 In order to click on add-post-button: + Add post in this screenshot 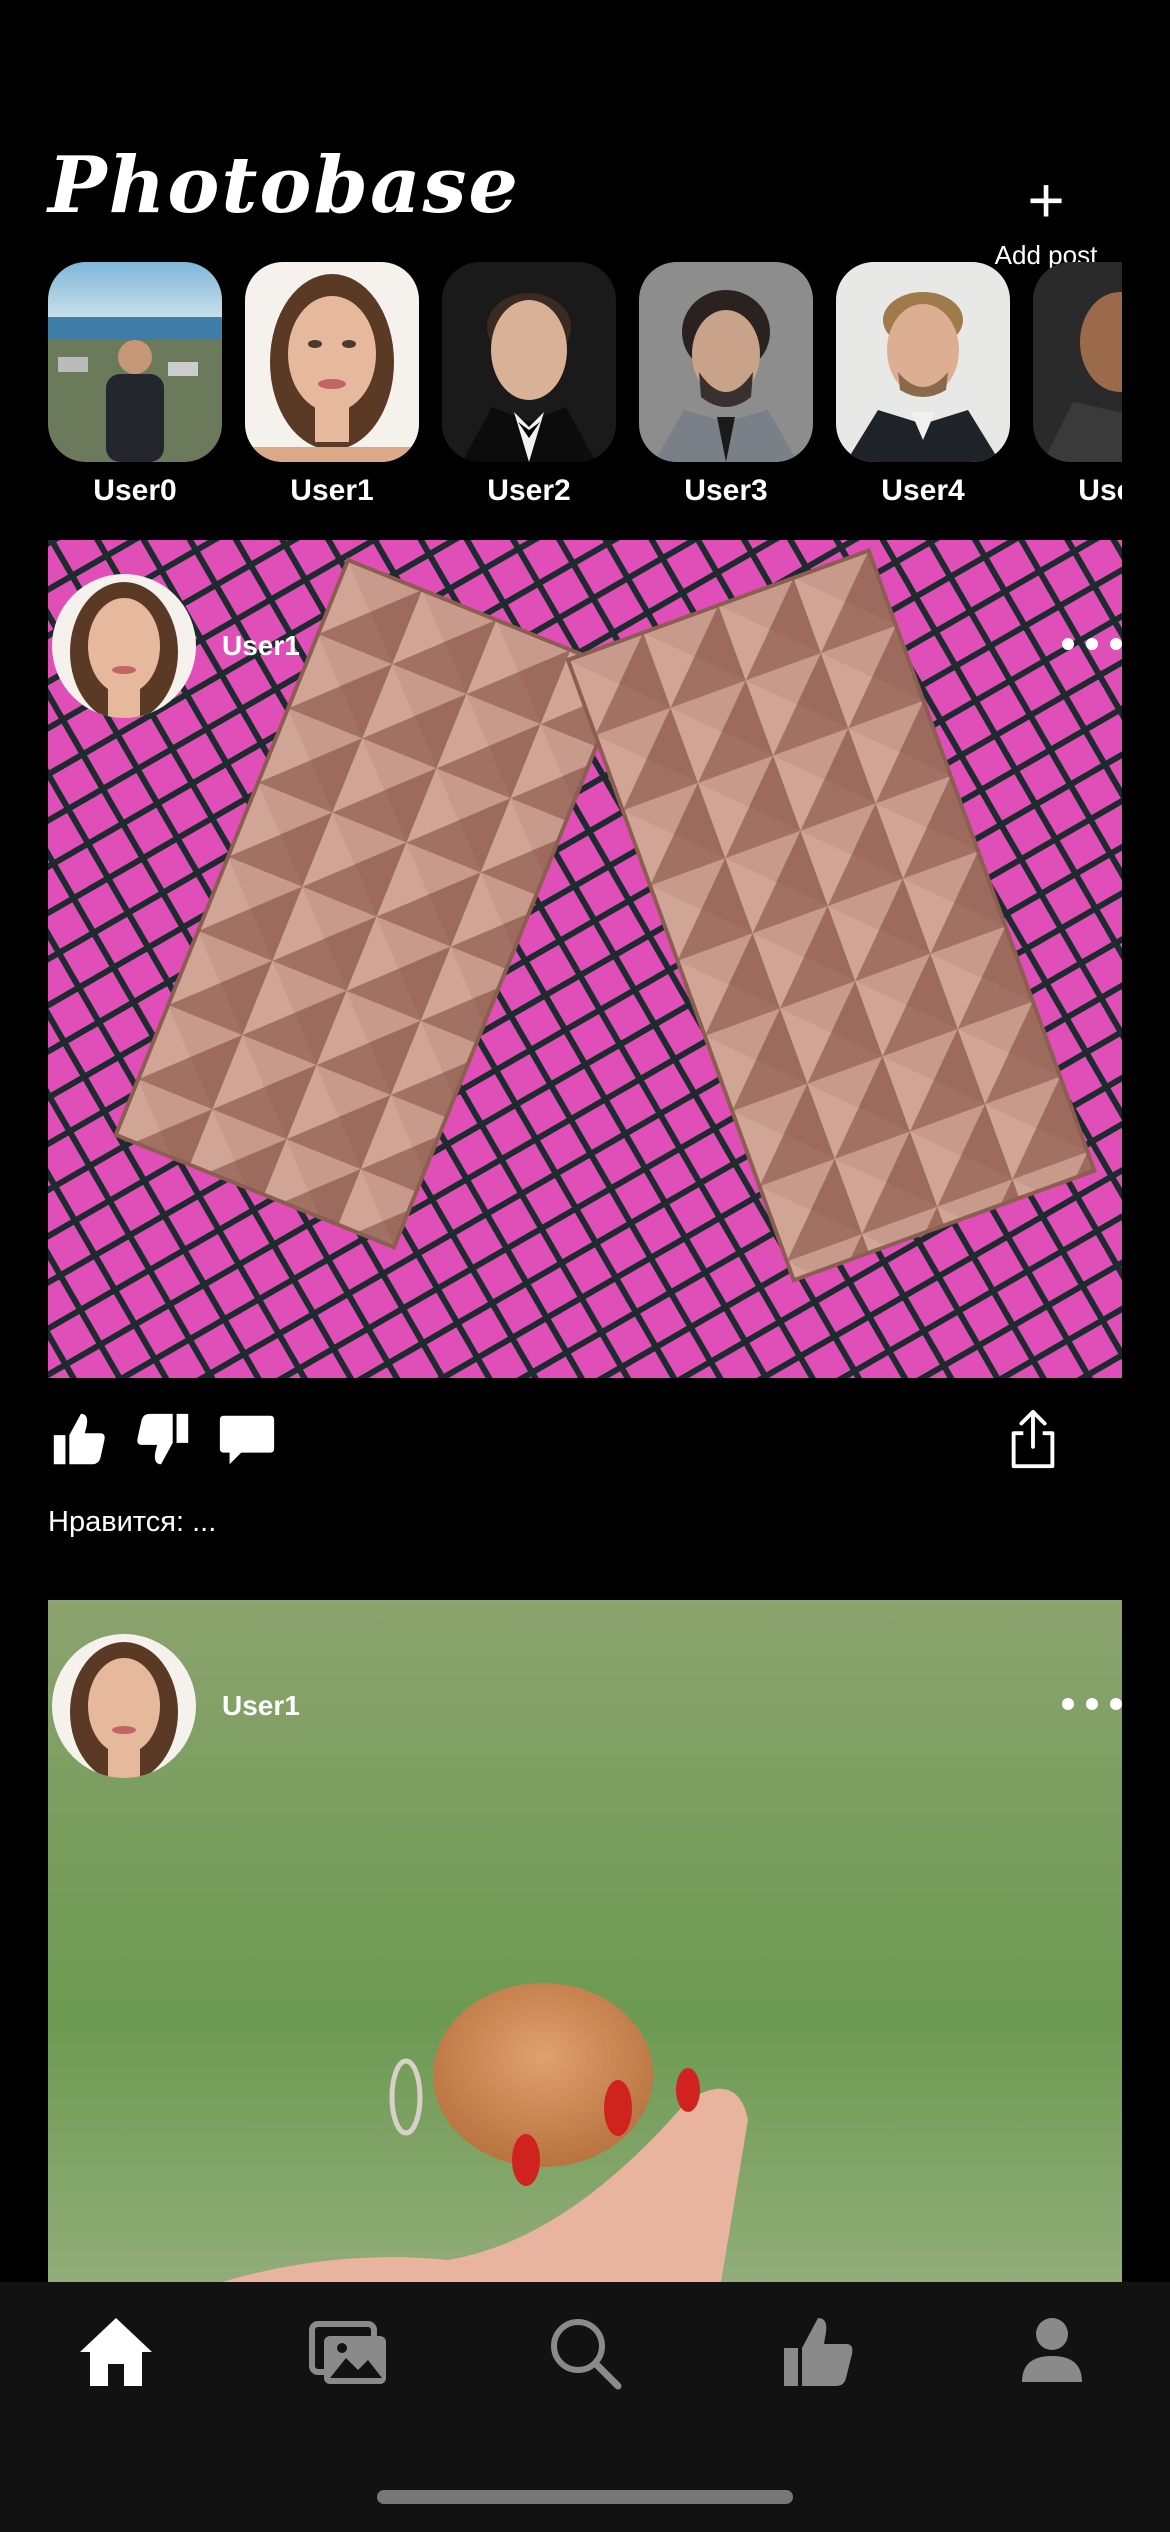, I will do `click(1046, 217)`.